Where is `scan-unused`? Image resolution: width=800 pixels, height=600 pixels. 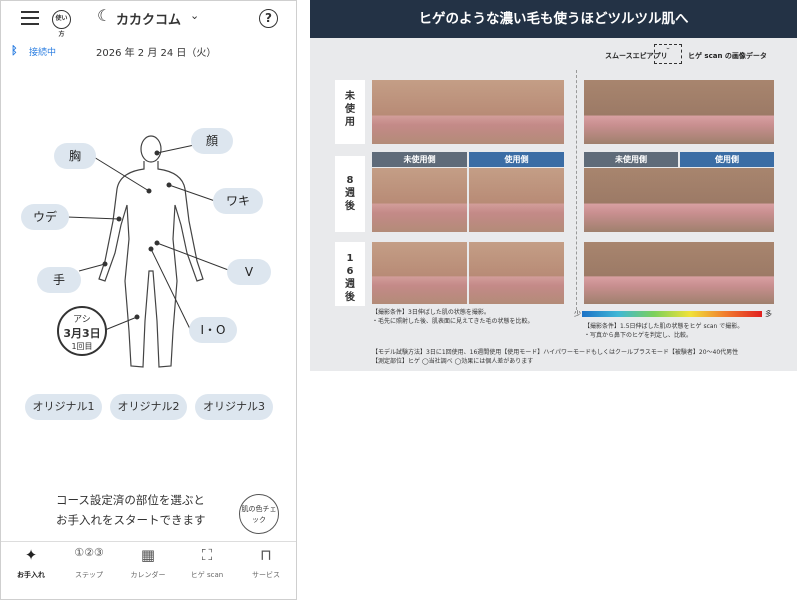
scan-unused is located at coordinates (679, 112).